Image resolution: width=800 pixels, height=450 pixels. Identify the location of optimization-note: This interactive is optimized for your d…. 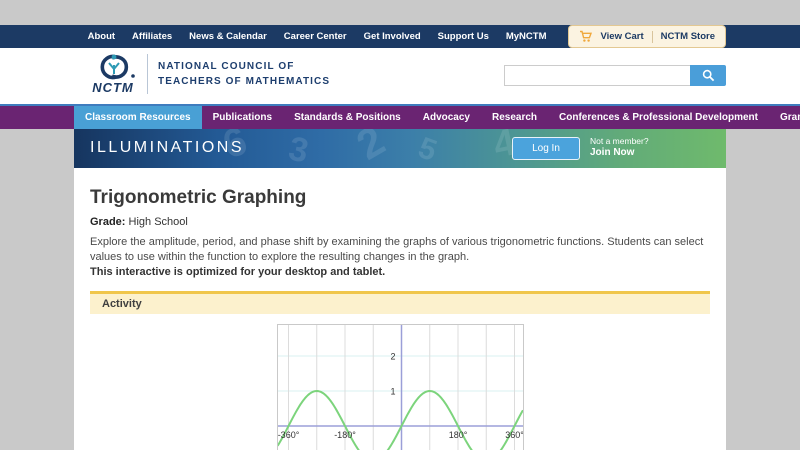
(238, 272).